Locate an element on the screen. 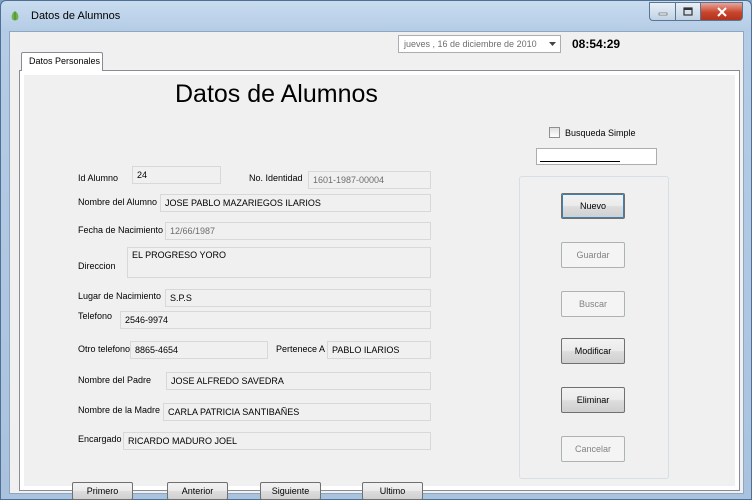 Image resolution: width=752 pixels, height=500 pixels. direccion-field: EL PROGRESO YORO is located at coordinates (279, 262).